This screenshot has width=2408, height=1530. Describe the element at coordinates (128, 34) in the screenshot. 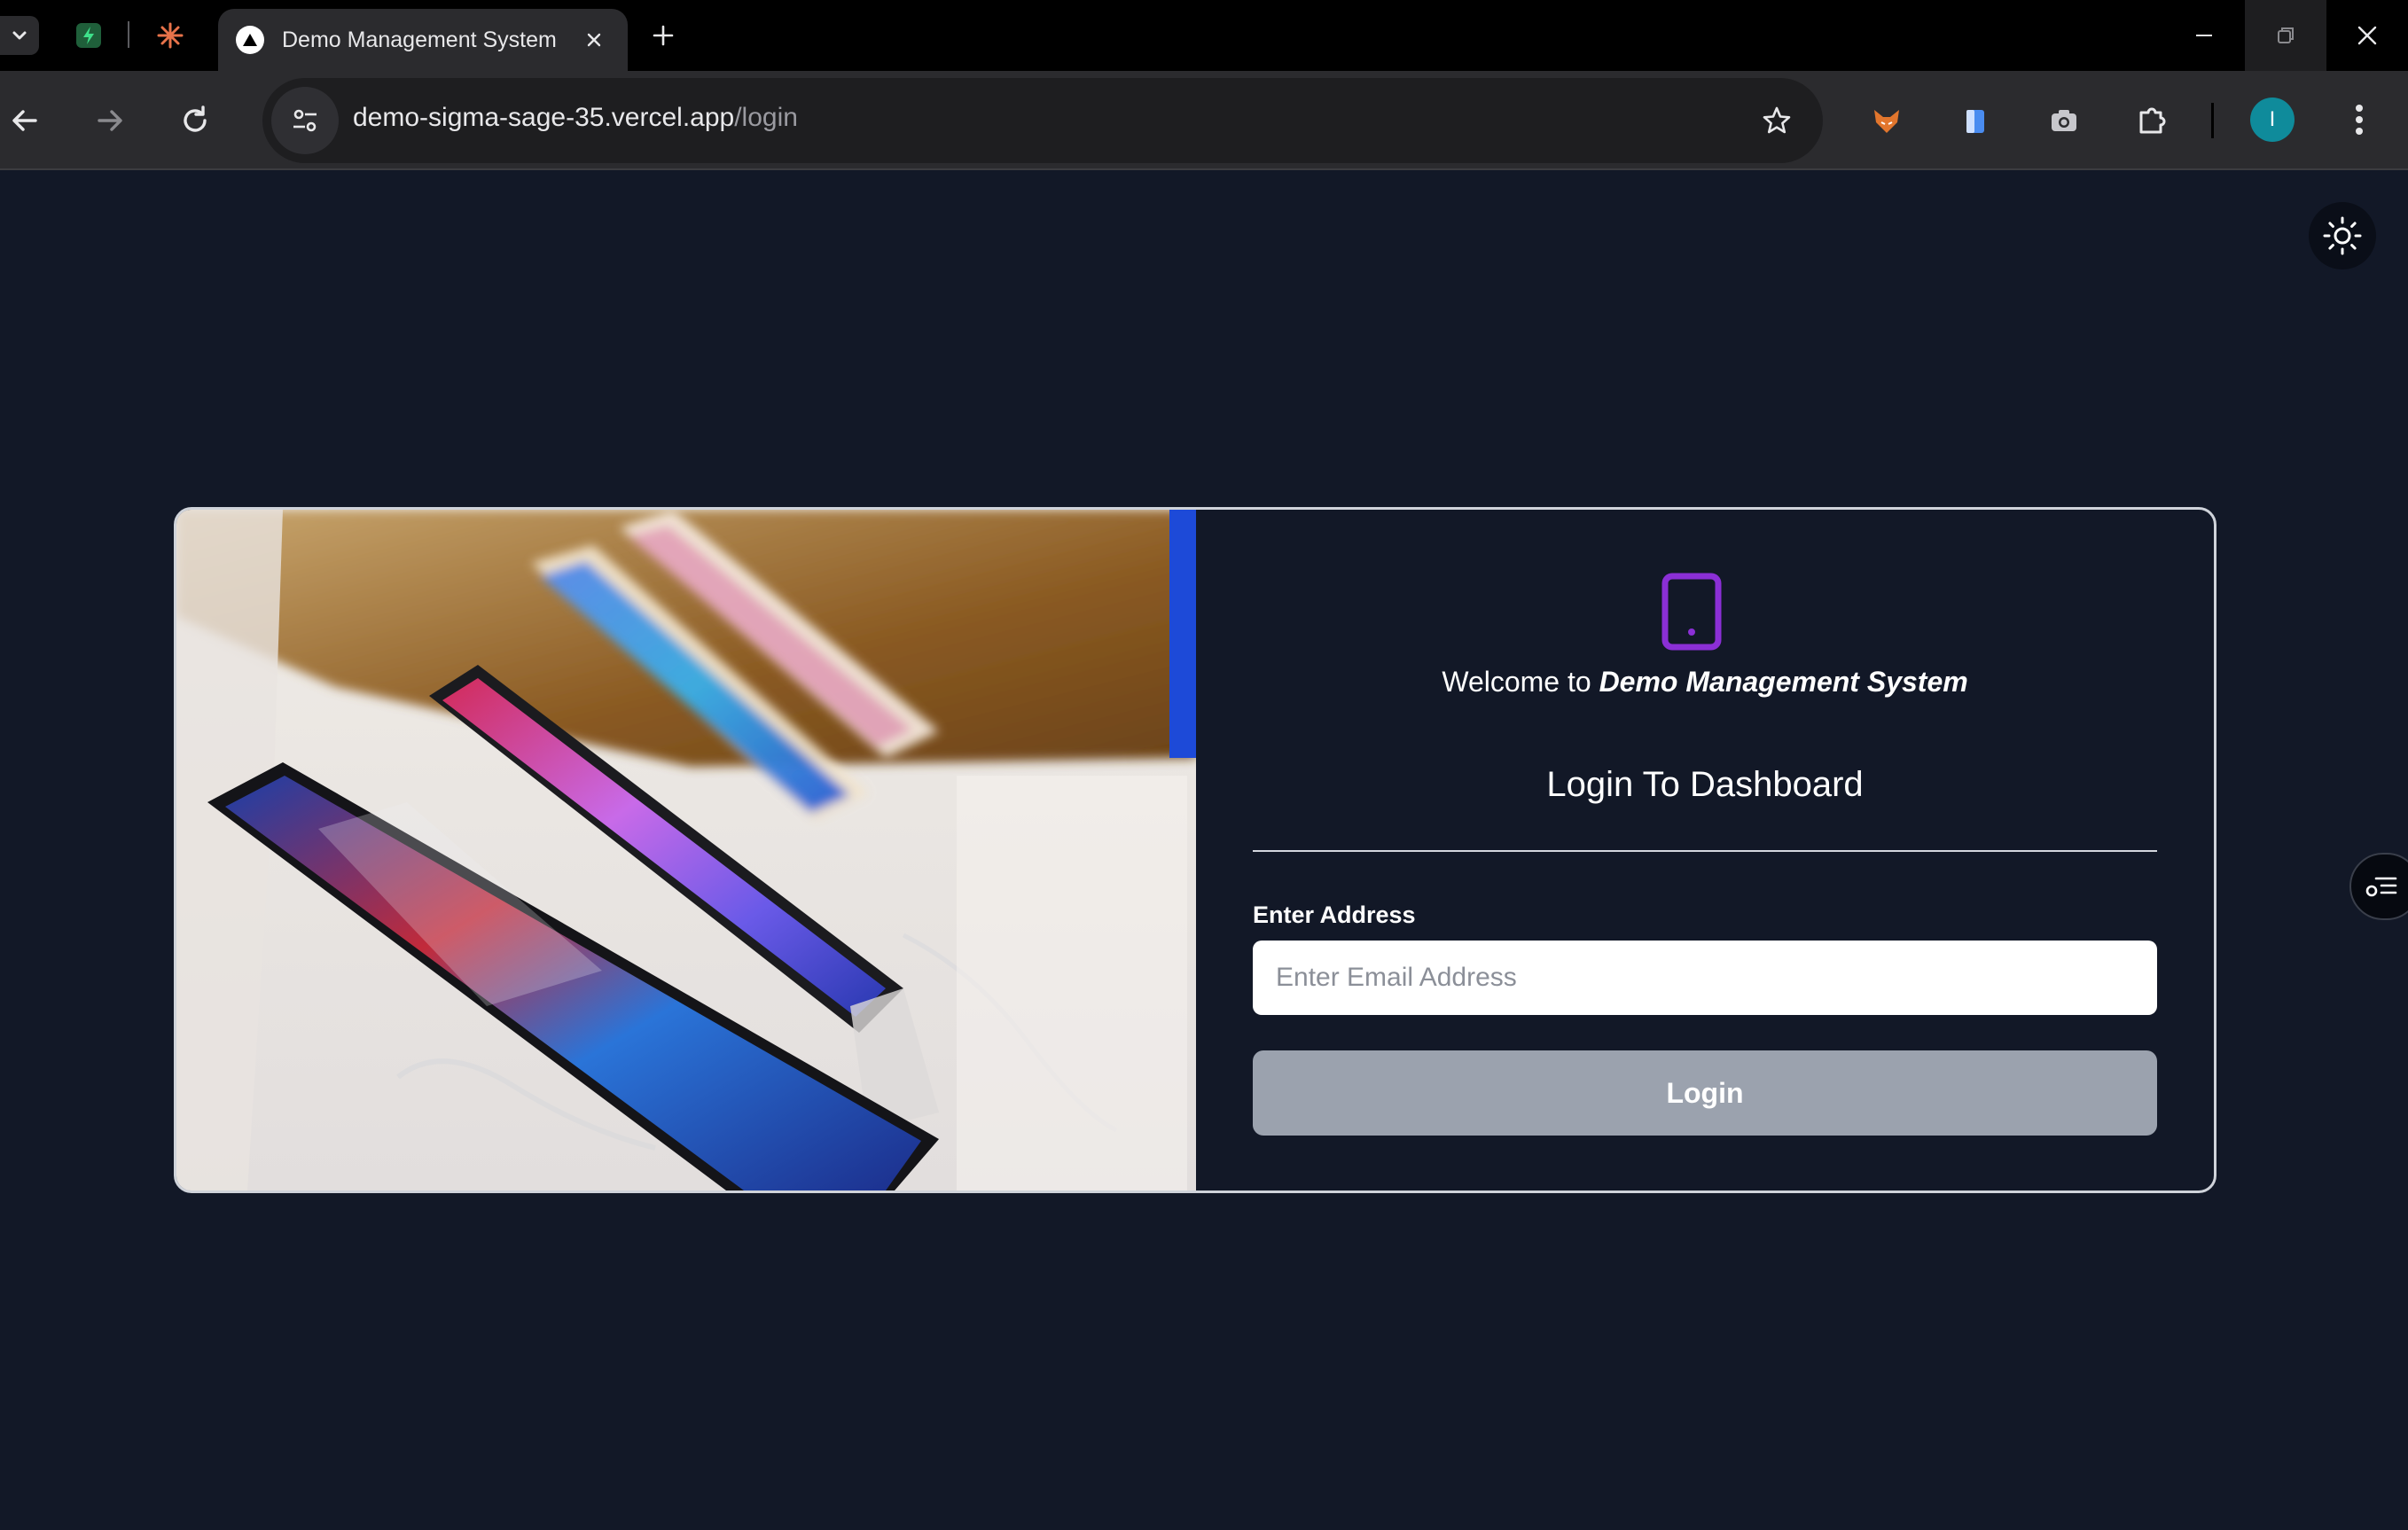

I see `tab-separator` at that location.